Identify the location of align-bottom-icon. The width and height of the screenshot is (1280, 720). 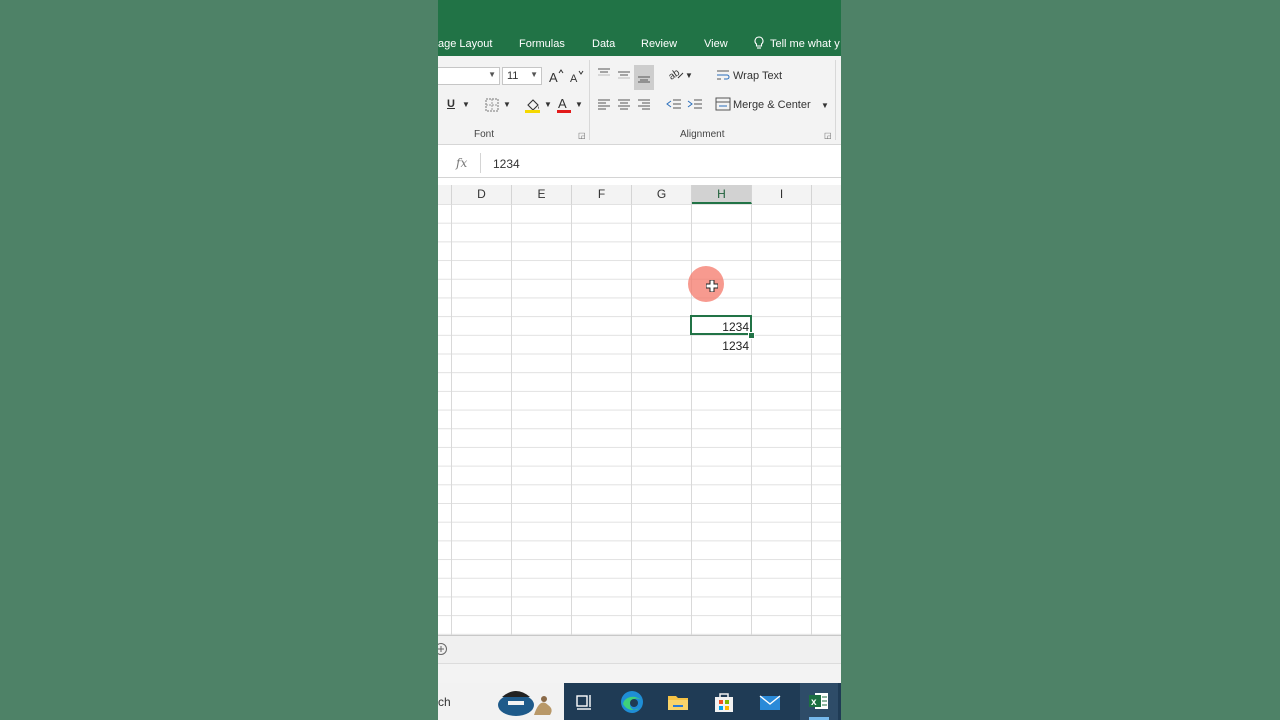
(644, 77).